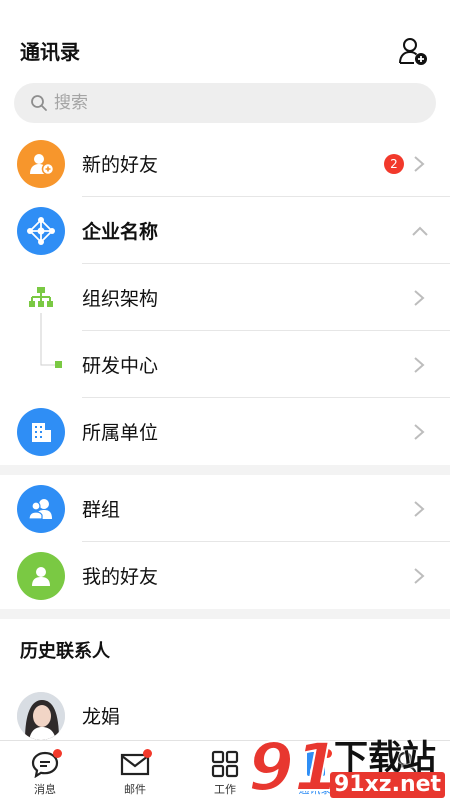  What do you see at coordinates (41, 508) in the screenshot?
I see `group-icon` at bounding box center [41, 508].